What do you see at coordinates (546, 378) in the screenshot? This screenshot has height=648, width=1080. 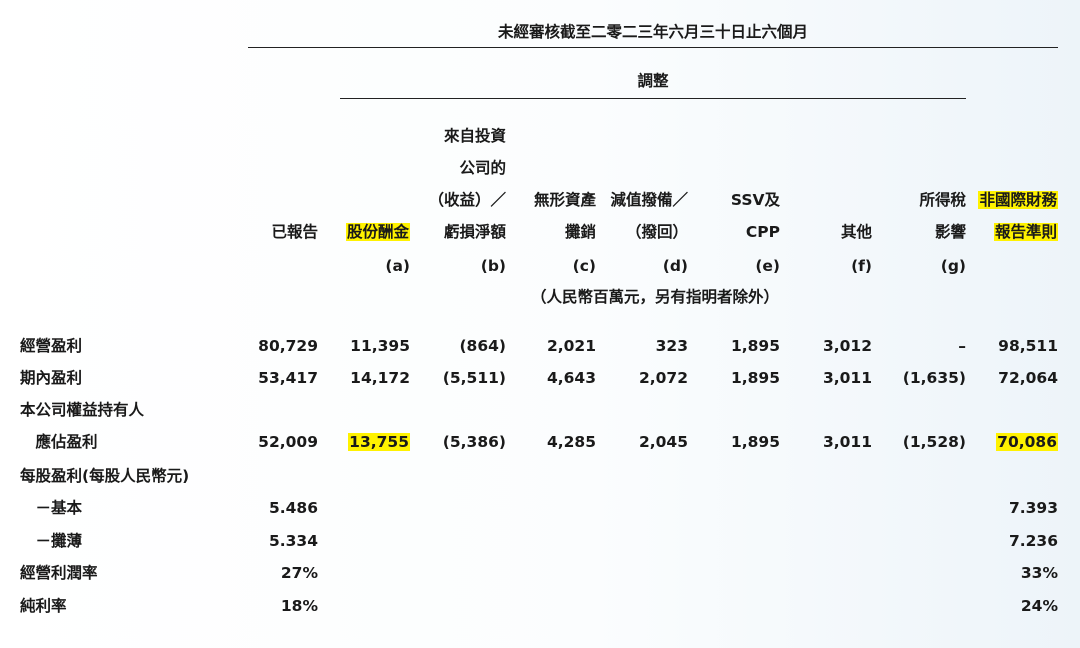 I see `table-cell: 4,643` at bounding box center [546, 378].